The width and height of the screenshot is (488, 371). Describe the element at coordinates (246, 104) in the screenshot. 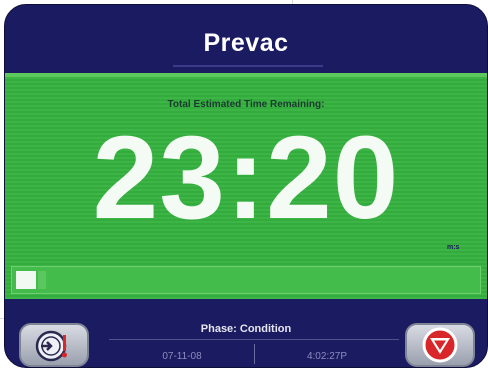

I see `time-remaining-label: Total Estimated Time Remaining:` at that location.